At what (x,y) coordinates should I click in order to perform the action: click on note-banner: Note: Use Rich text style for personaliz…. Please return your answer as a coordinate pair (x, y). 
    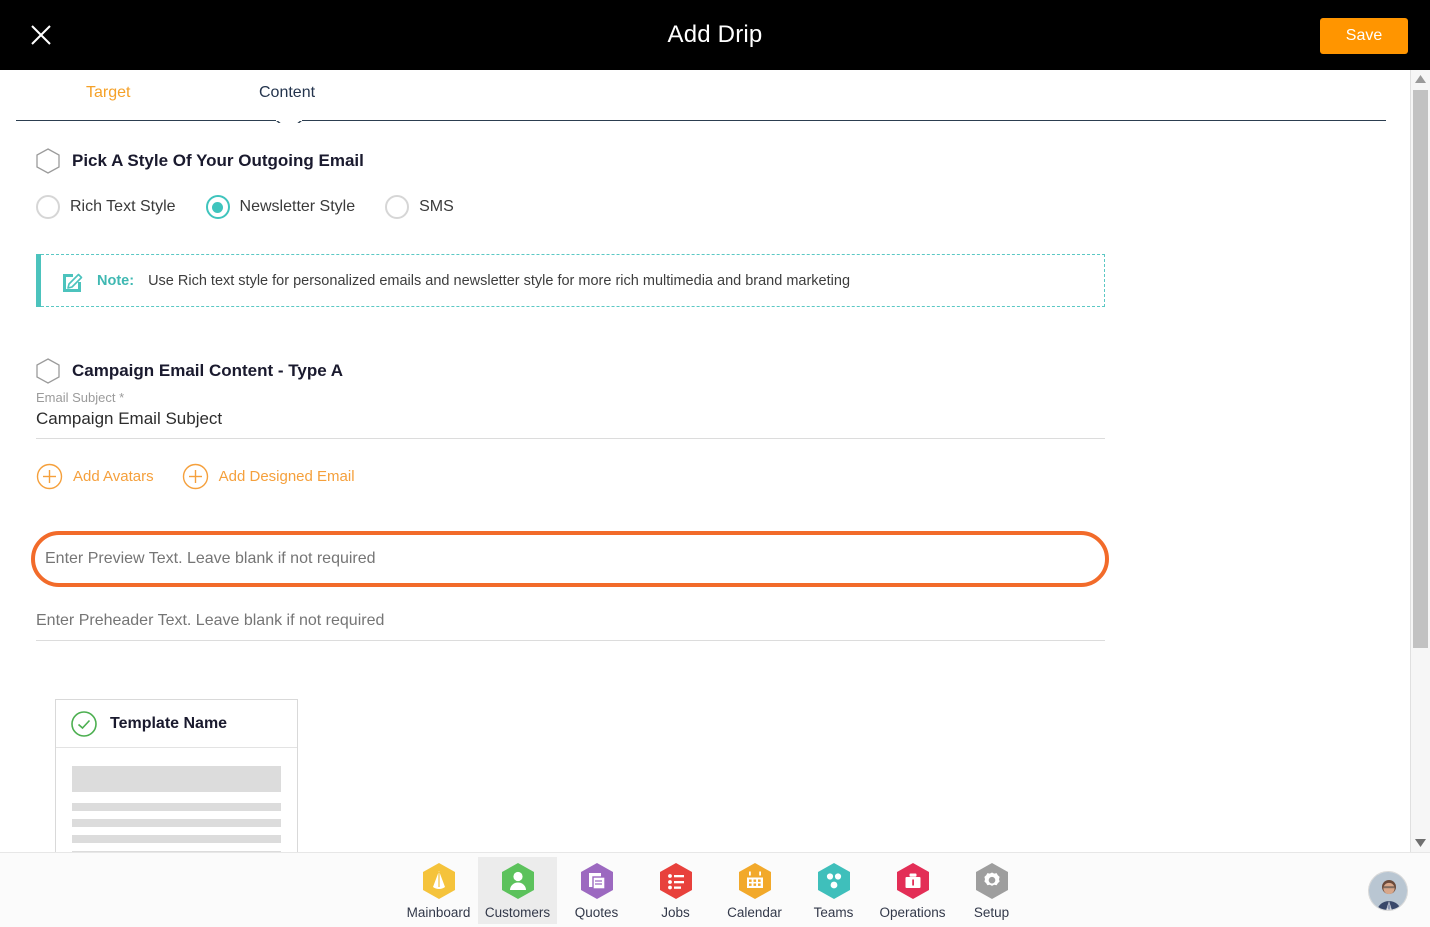
    Looking at the image, I should click on (570, 280).